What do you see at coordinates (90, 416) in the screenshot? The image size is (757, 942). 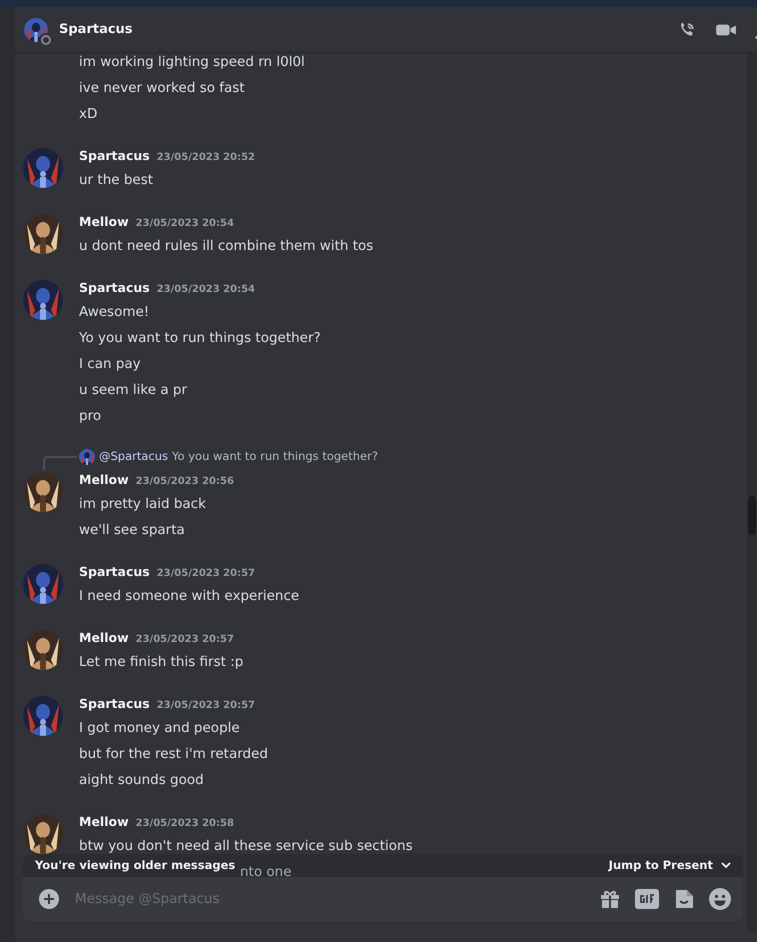 I see `message-text: pro` at bounding box center [90, 416].